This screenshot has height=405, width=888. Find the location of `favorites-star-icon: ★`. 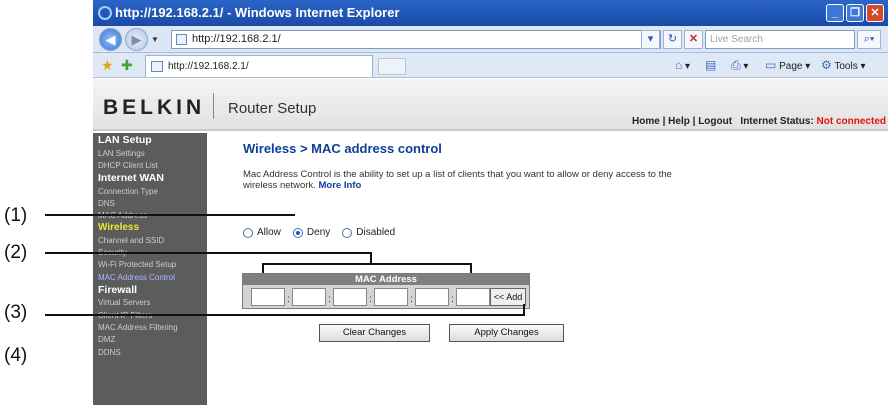

favorites-star-icon: ★ is located at coordinates (107, 65).